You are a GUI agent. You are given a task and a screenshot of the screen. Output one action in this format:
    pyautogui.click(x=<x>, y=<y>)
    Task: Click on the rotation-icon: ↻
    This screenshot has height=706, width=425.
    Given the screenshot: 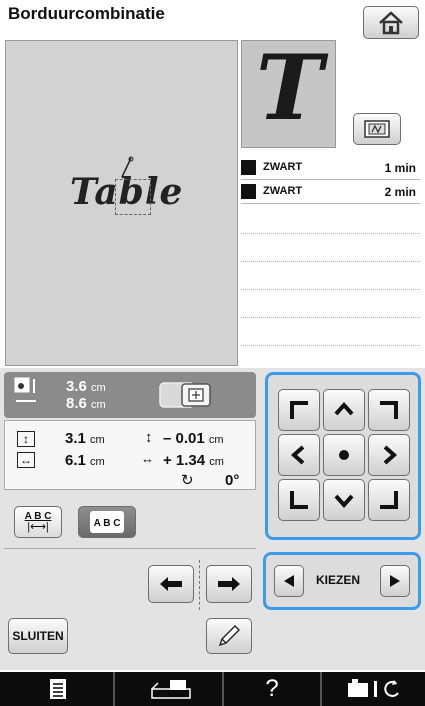 What is the action you would take?
    pyautogui.click(x=187, y=480)
    